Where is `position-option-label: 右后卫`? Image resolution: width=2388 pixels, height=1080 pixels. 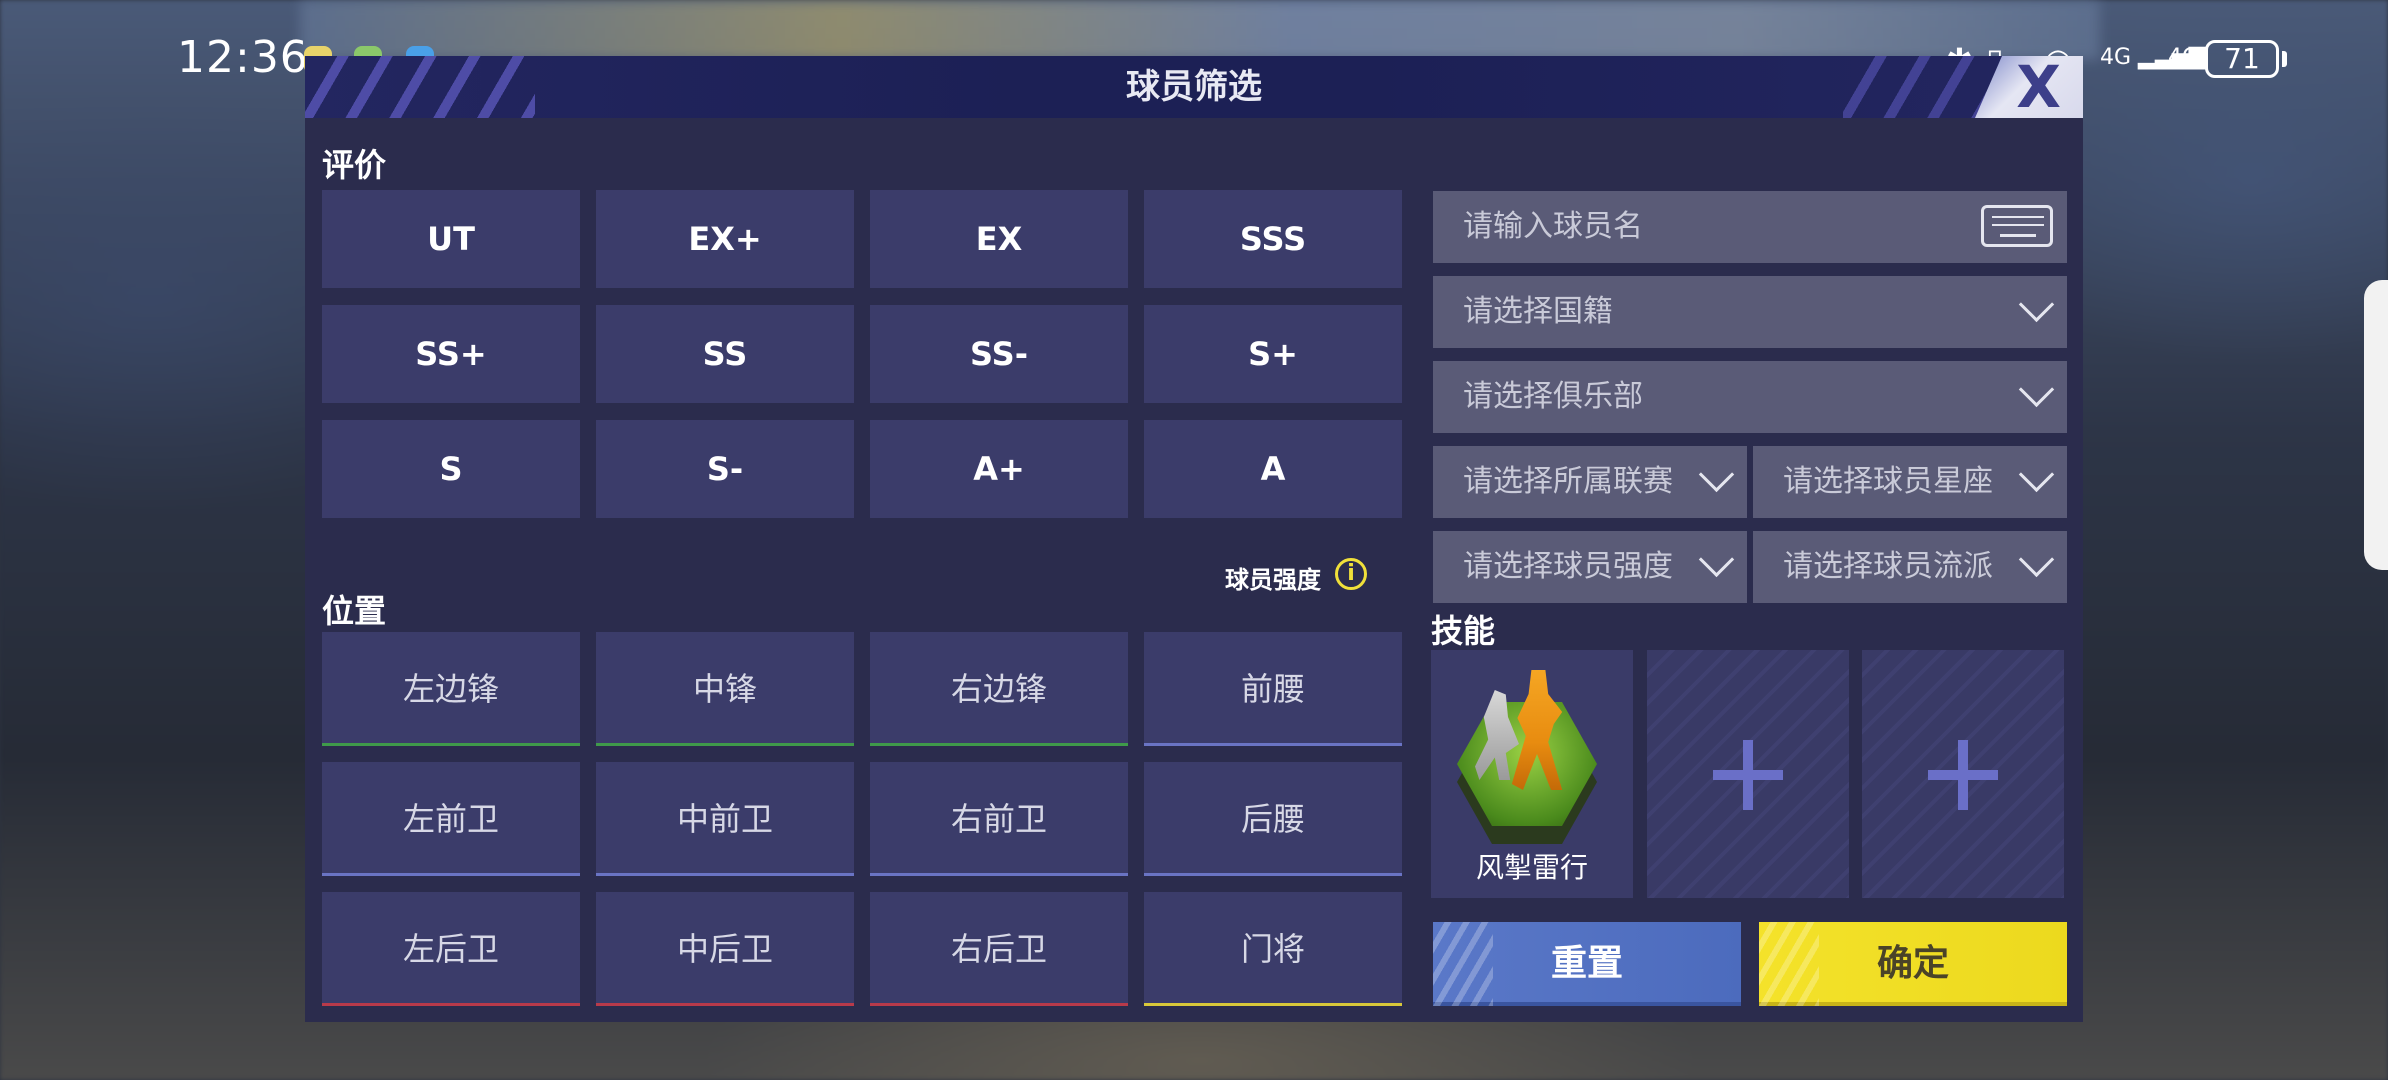
position-option-label: 右后卫 is located at coordinates (998, 949).